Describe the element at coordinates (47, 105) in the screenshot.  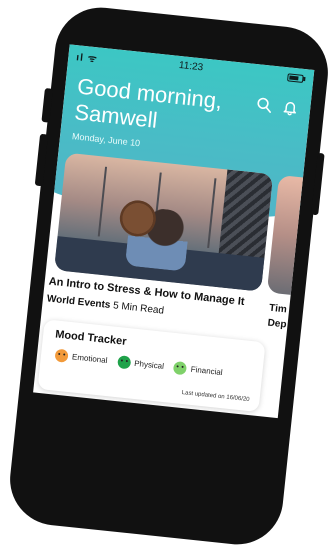
I see `volume-up-button` at that location.